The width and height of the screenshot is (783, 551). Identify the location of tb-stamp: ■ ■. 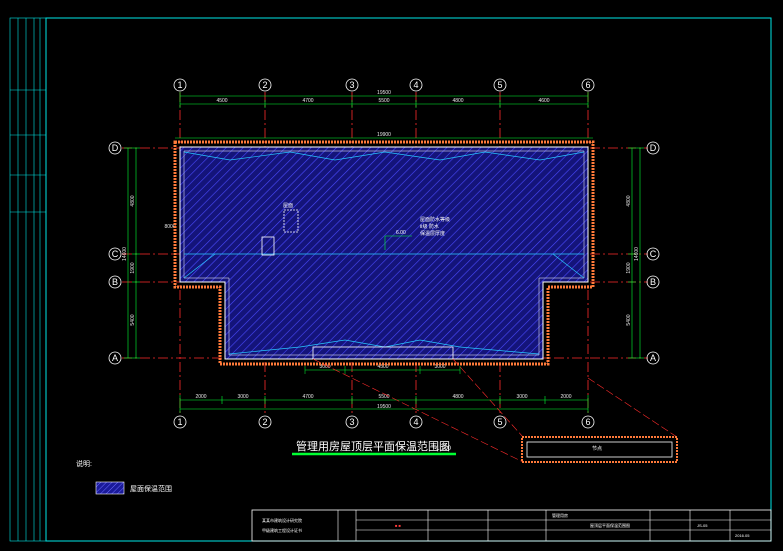
(398, 525).